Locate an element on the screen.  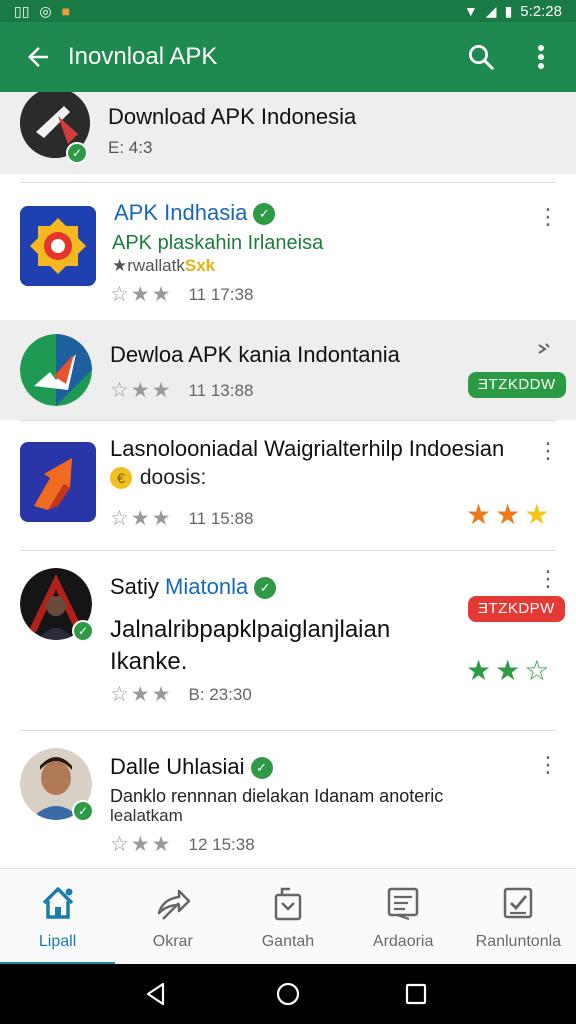
item-title: Dalle Uhlasiai ✓ is located at coordinates (191, 767).